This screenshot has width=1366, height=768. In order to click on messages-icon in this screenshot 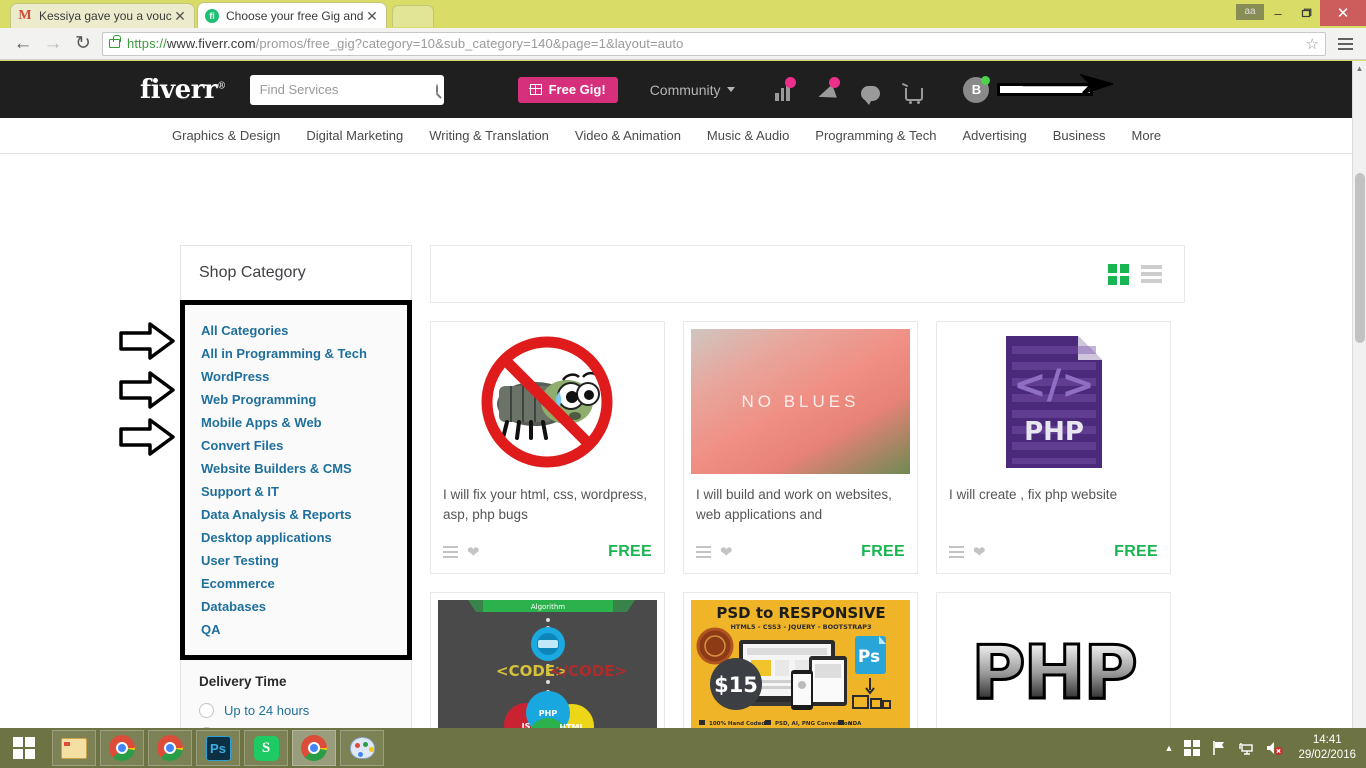, I will do `click(870, 92)`.